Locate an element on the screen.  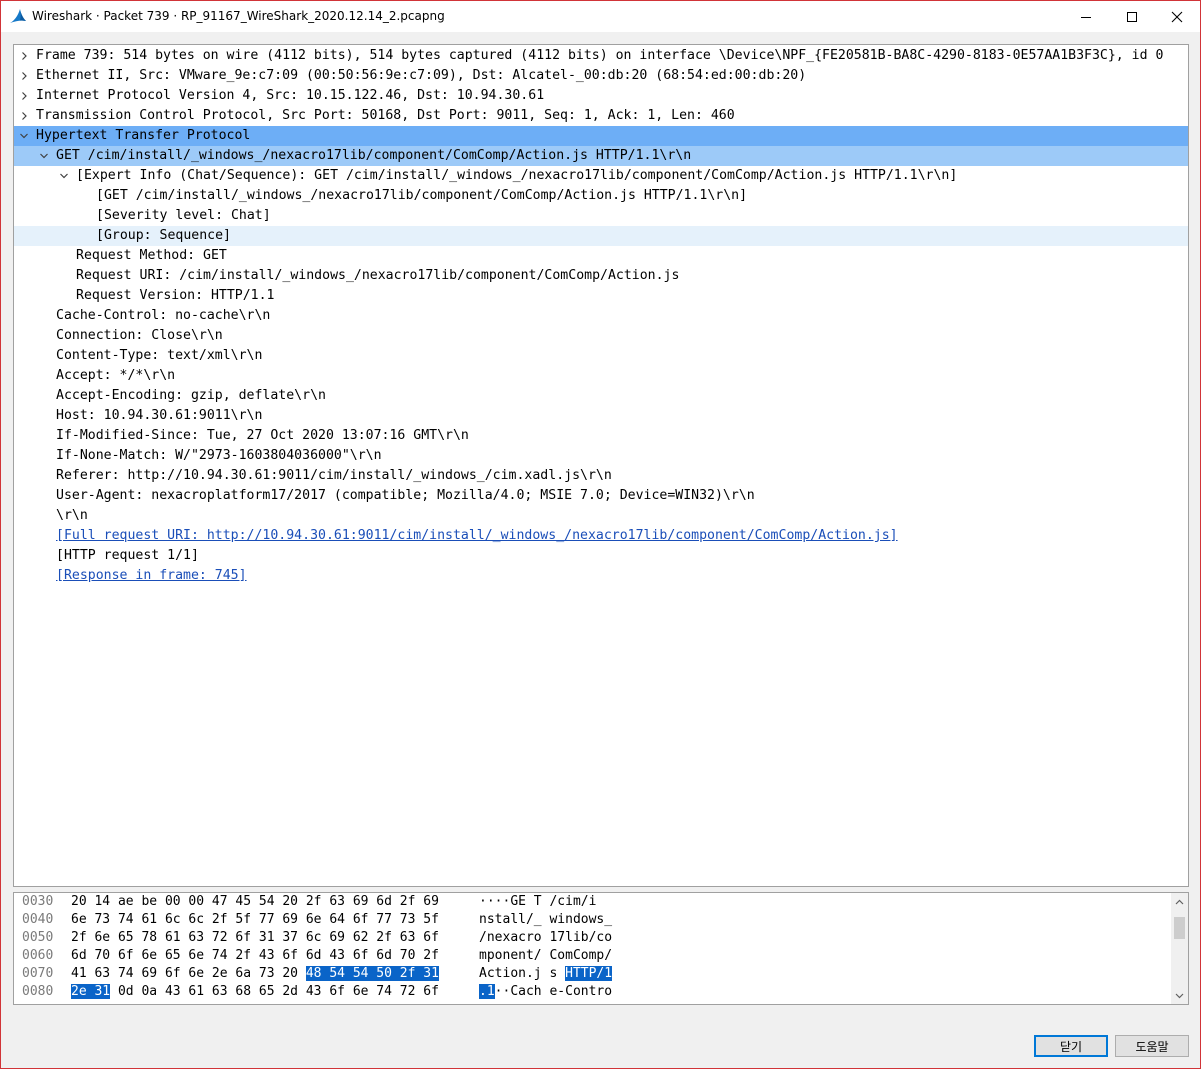
hex-ascii: .1··Cach e-Contro is located at coordinates (545, 992).